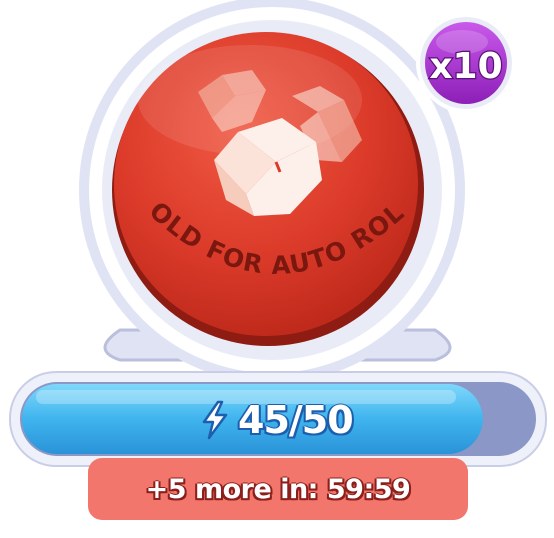 The image size is (554, 538). I want to click on energy-count: 45/50, so click(296, 420).